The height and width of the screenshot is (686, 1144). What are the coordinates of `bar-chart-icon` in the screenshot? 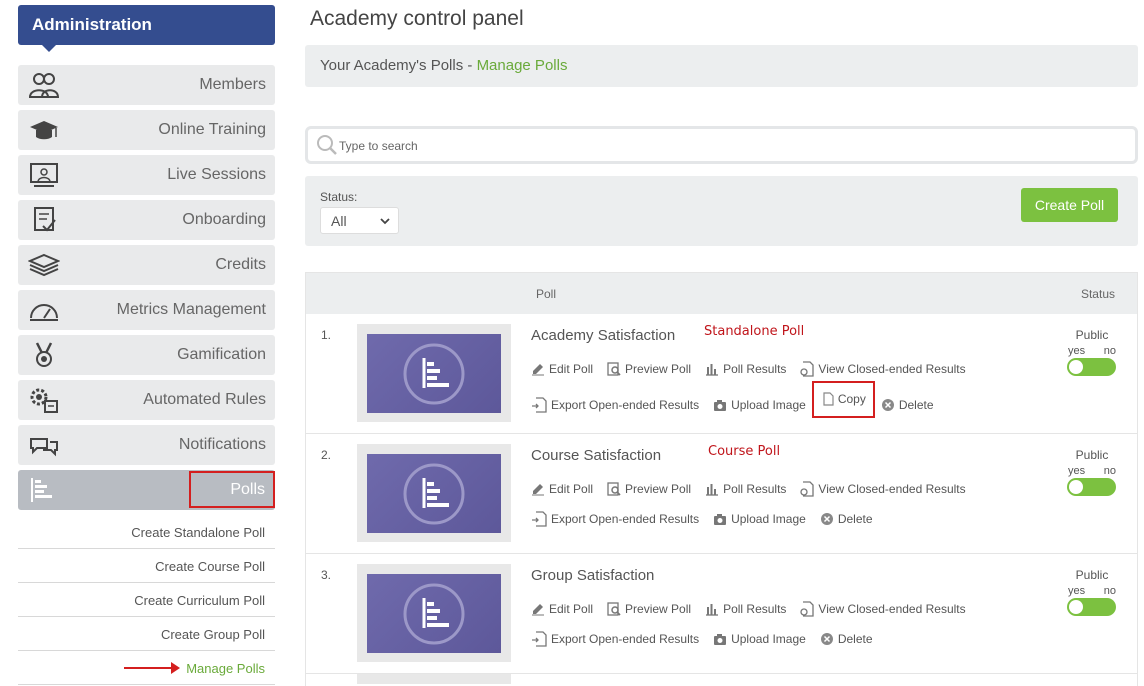 It's located at (44, 490).